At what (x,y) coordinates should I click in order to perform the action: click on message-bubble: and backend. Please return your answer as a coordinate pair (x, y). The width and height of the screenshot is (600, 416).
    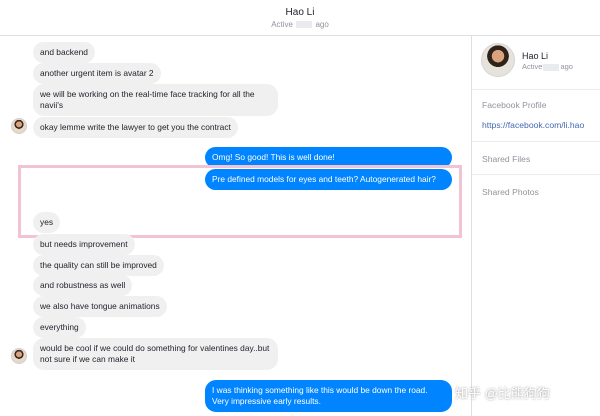
    Looking at the image, I should click on (64, 52).